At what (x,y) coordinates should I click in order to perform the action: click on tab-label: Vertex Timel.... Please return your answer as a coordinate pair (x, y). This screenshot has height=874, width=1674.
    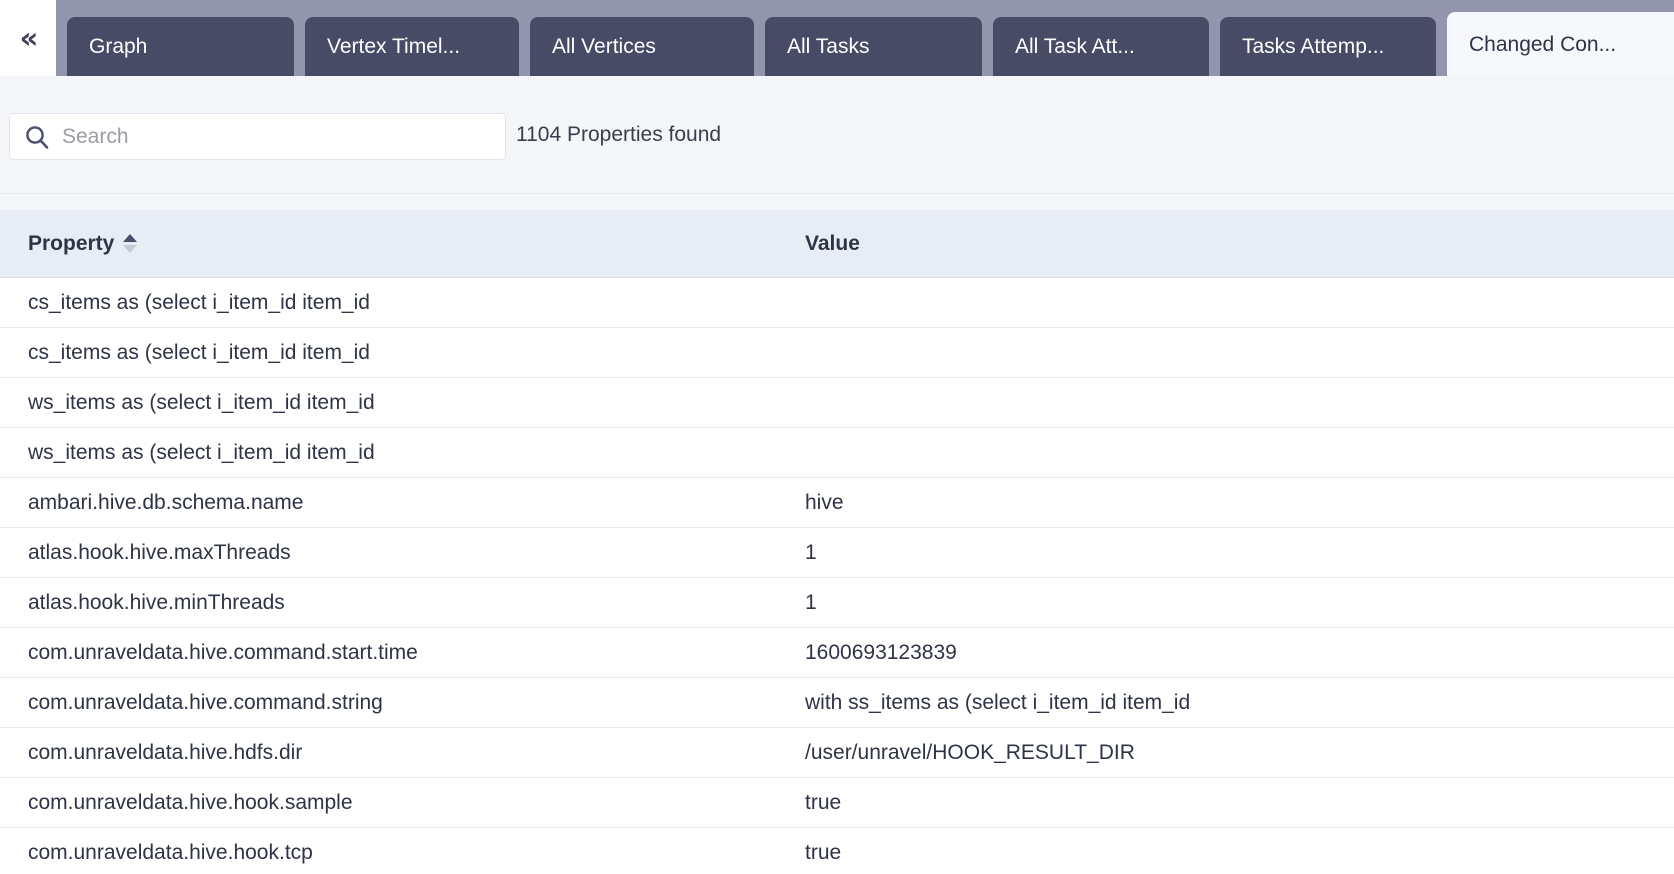
    Looking at the image, I should click on (394, 46).